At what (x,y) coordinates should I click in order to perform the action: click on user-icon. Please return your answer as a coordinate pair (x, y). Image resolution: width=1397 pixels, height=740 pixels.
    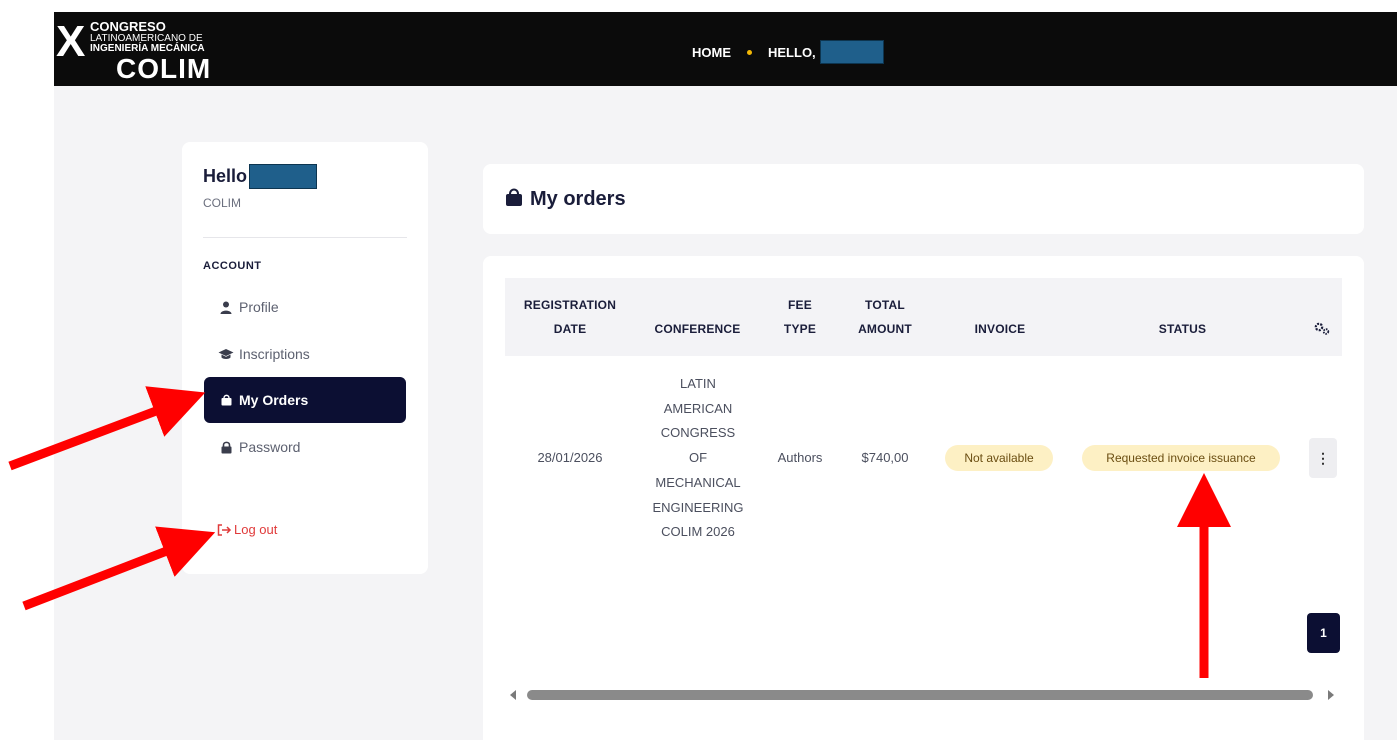
    Looking at the image, I should click on (226, 307).